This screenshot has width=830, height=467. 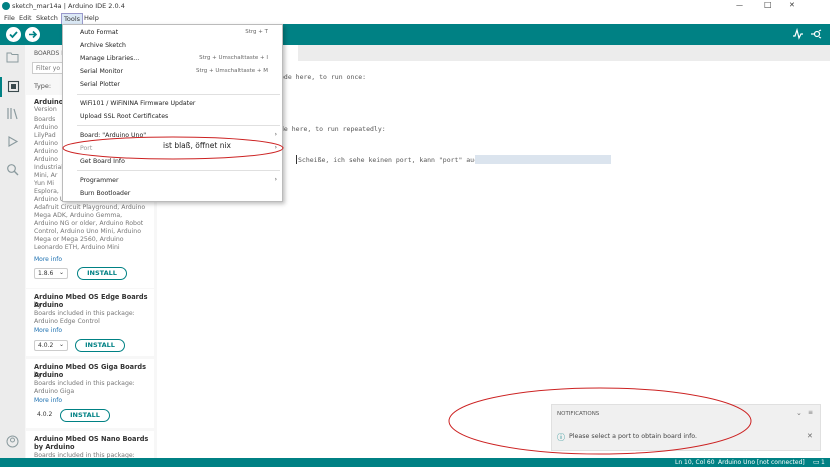 What do you see at coordinates (91, 18) in the screenshot?
I see `menu-help: Help` at bounding box center [91, 18].